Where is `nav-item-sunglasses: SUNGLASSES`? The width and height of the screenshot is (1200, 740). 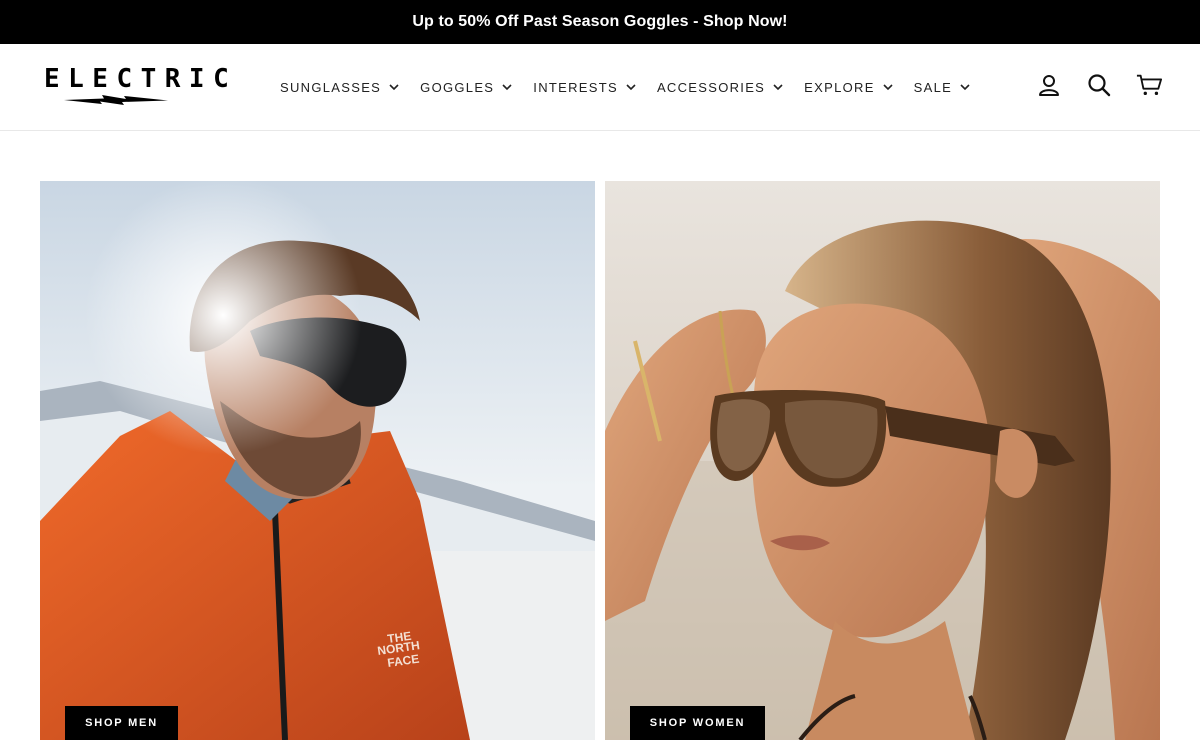
nav-item-sunglasses: SUNGLASSES is located at coordinates (340, 87).